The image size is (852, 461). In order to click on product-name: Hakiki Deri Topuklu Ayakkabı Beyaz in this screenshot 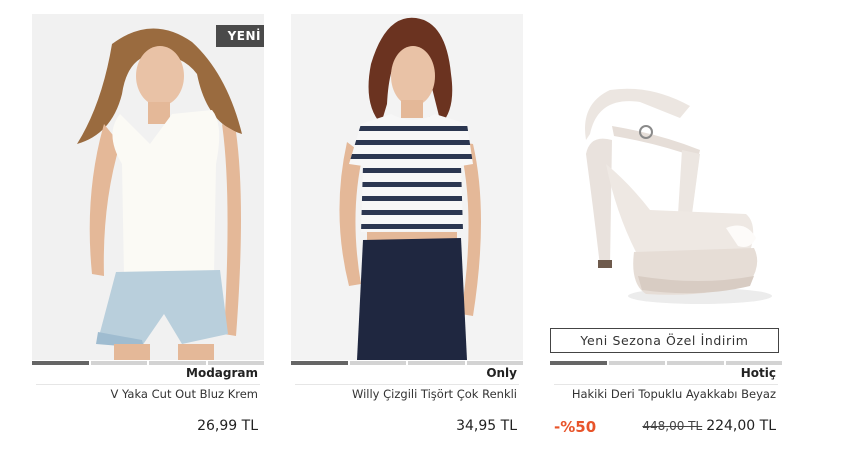, I will do `click(674, 394)`.